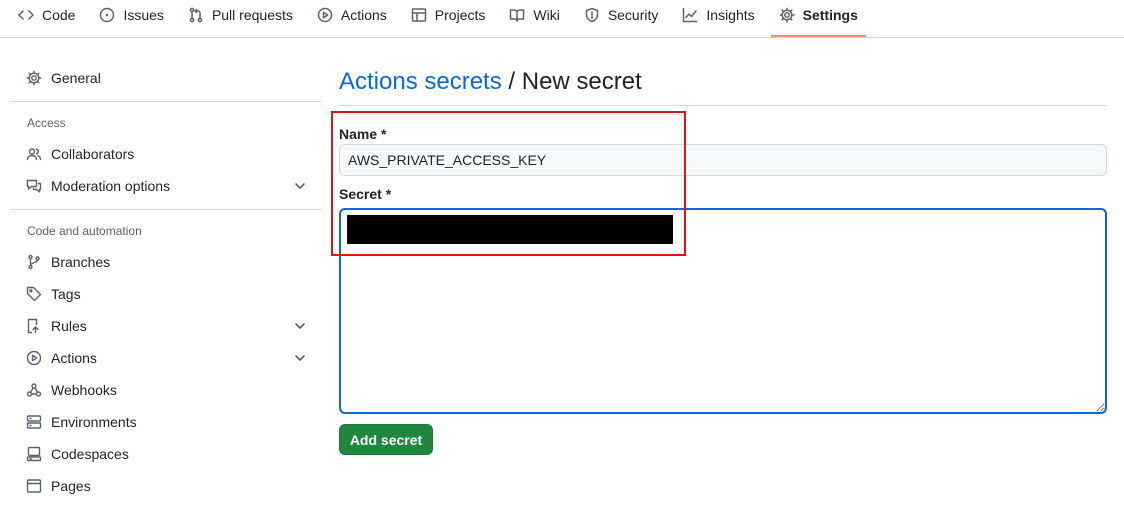 Image resolution: width=1124 pixels, height=510 pixels. I want to click on tab-security: Security, so click(621, 14).